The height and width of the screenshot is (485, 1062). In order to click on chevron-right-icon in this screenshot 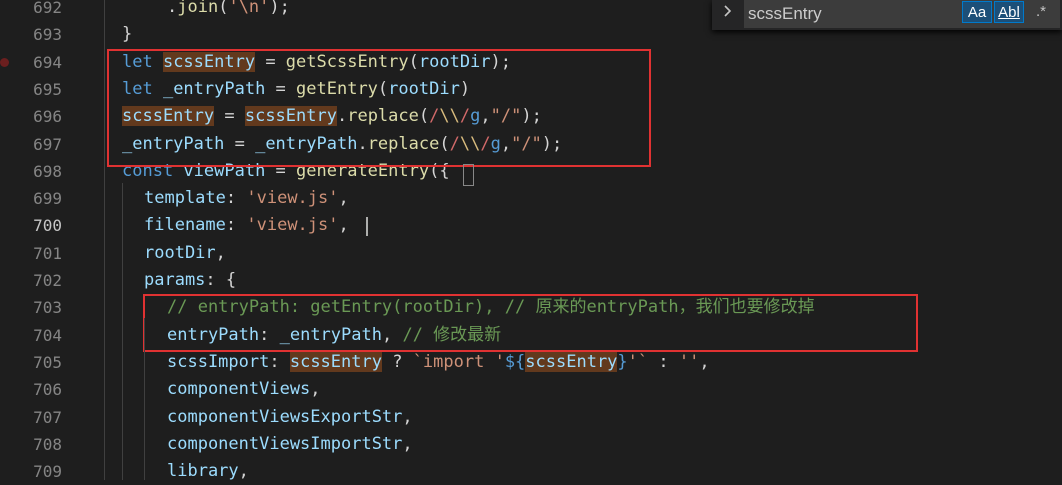, I will do `click(728, 14)`.